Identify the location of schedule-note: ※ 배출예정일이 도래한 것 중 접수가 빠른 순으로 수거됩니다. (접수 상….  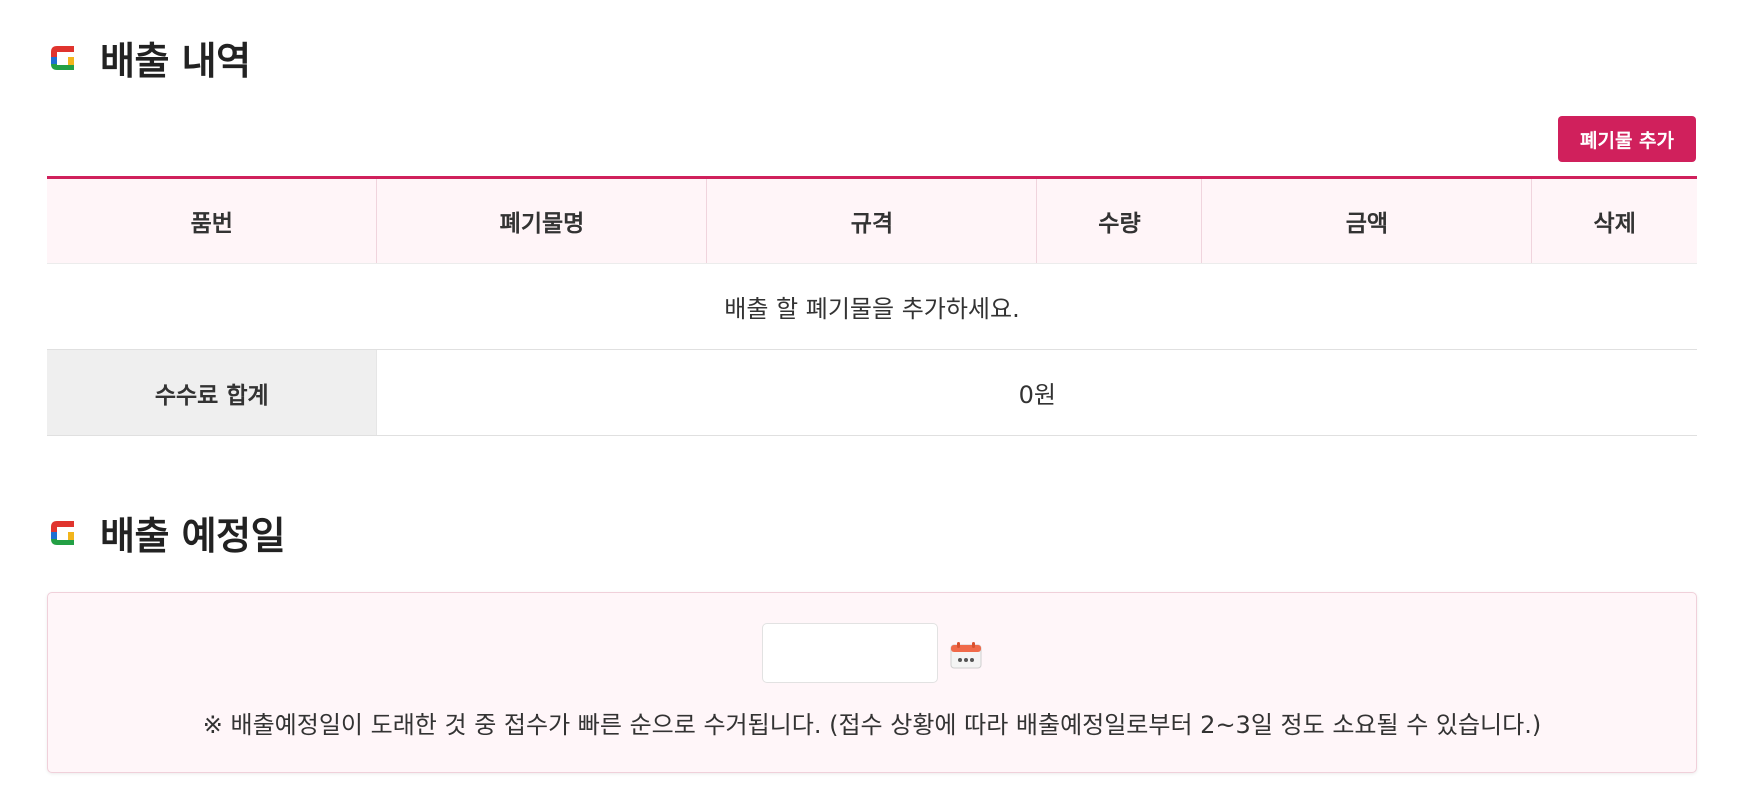
(872, 725).